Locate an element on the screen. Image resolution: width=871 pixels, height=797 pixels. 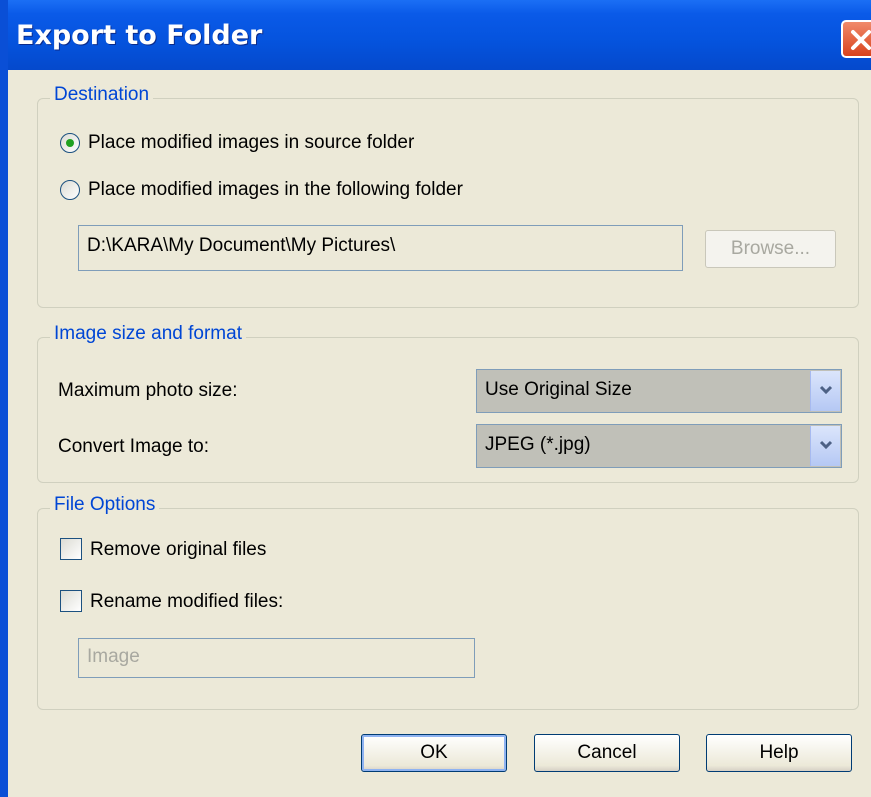
folder-path-field: D:\KARA\My Document\My Pictures\ is located at coordinates (380, 248).